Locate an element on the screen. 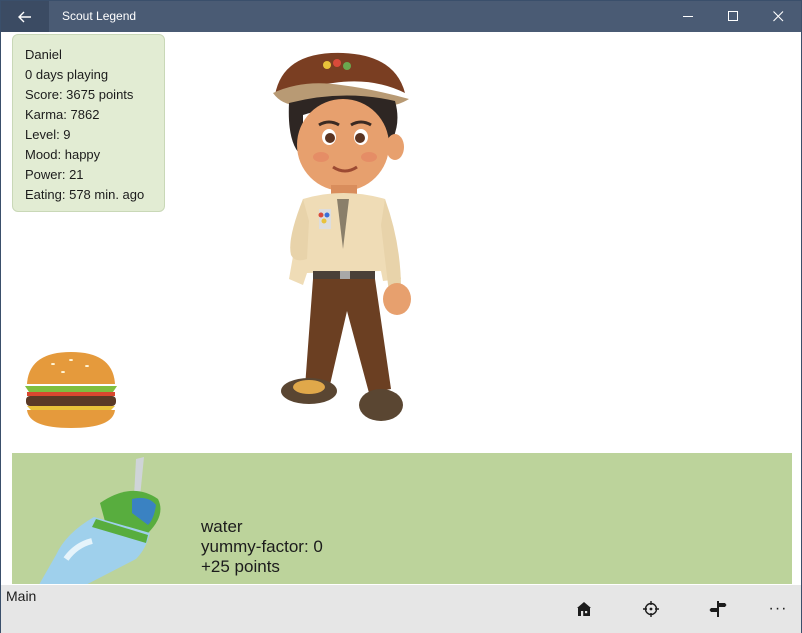 This screenshot has width=802, height=633. home-button is located at coordinates (584, 609).